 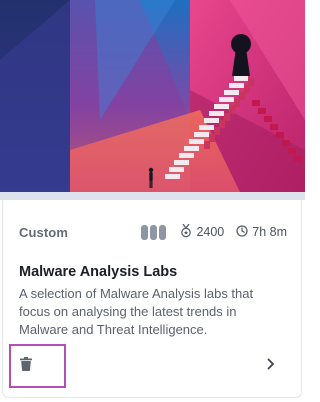 I want to click on points-value: 2400, so click(x=210, y=232).